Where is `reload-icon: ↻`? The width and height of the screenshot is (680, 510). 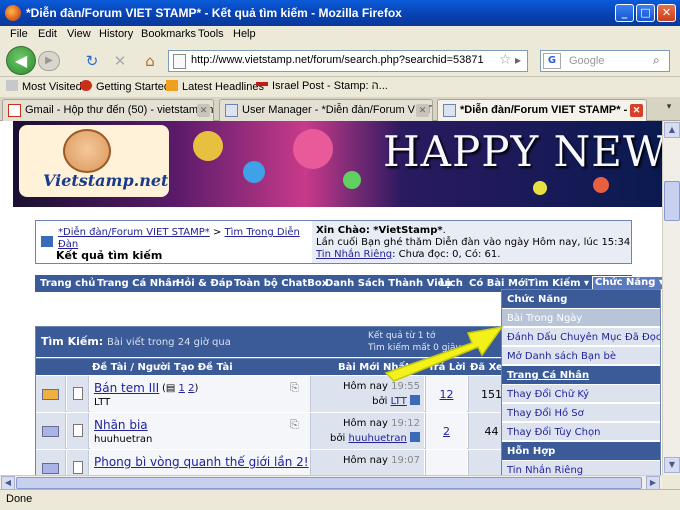 reload-icon: ↻ is located at coordinates (92, 61).